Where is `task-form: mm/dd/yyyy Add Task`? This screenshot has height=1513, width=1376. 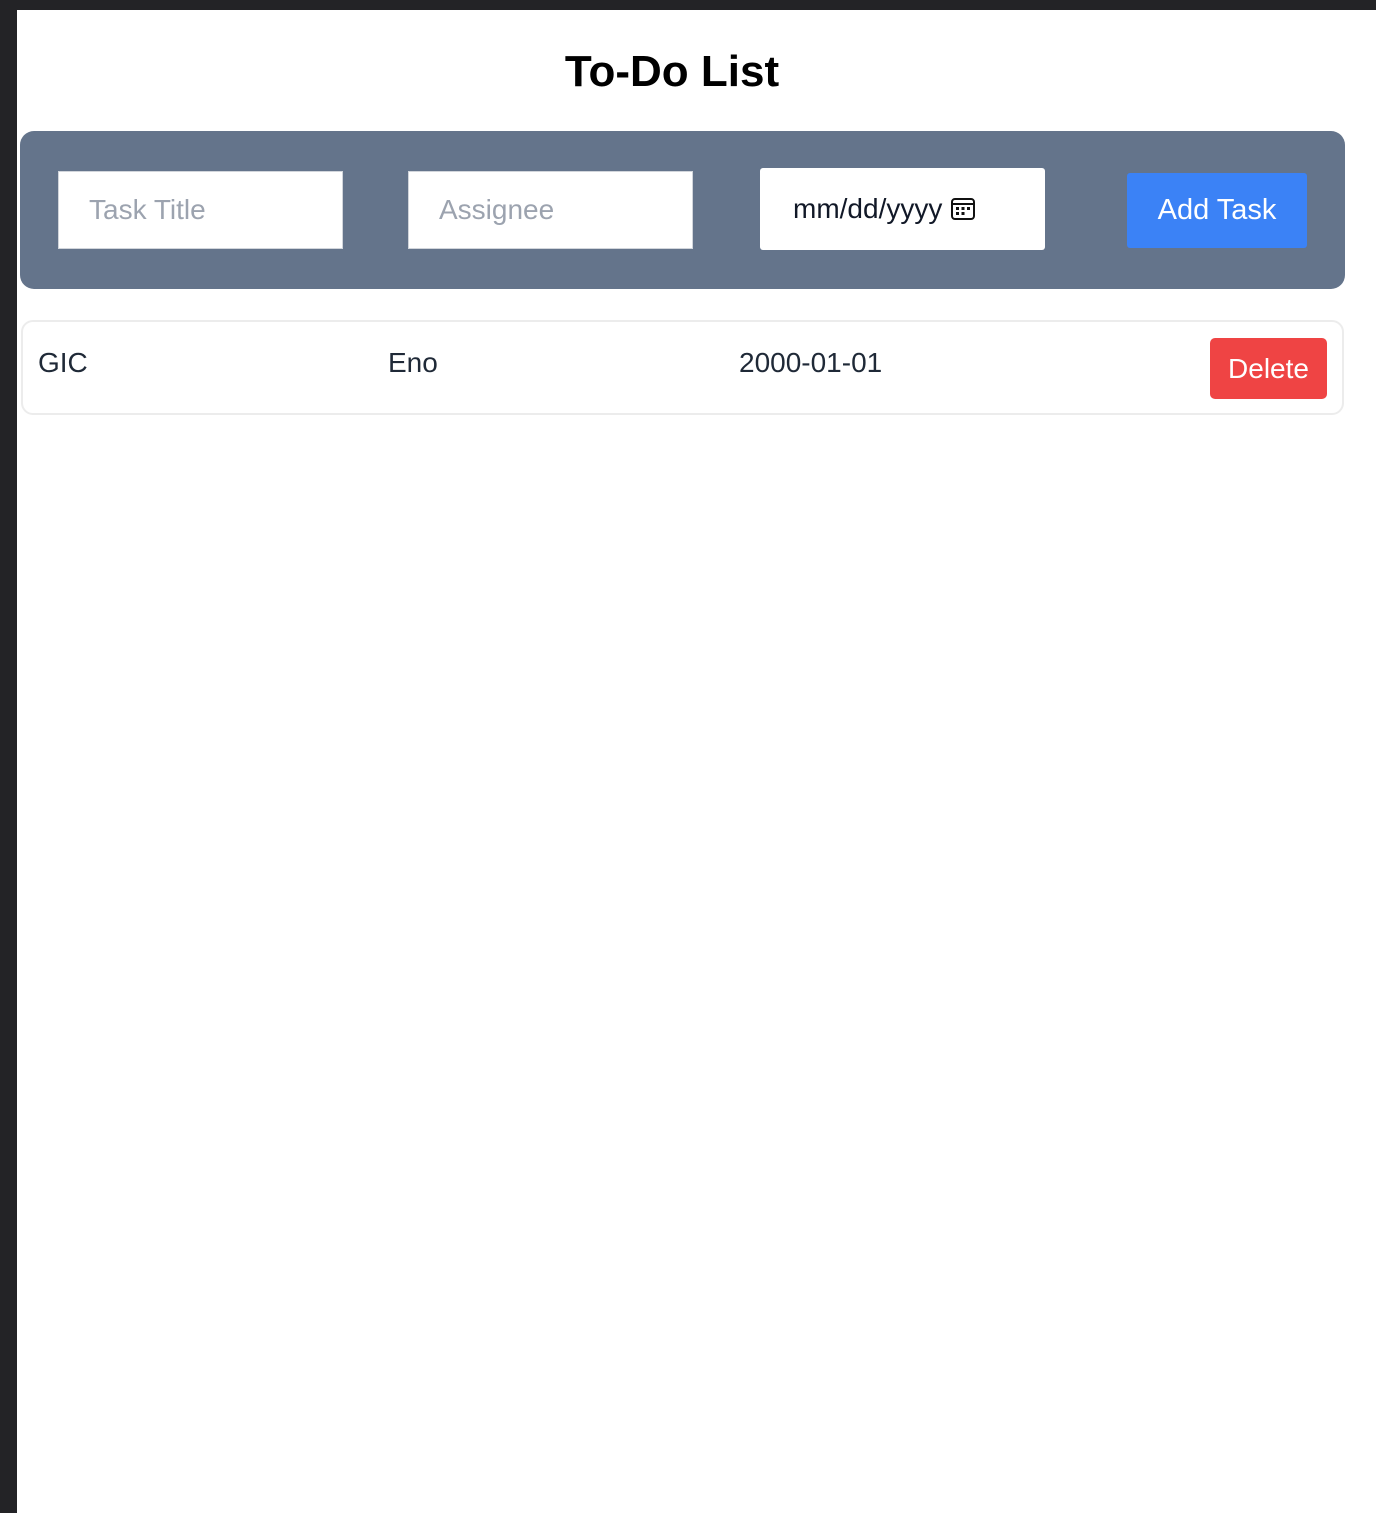
task-form: mm/dd/yyyy Add Task is located at coordinates (682, 210).